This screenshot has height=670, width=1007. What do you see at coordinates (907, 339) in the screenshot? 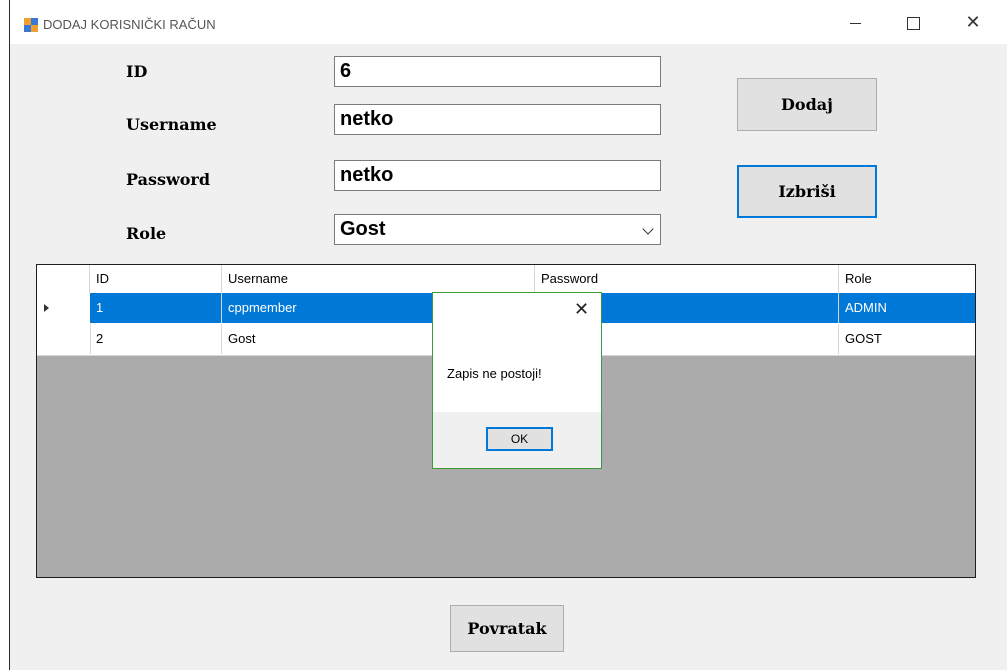
I see `cell-role: GOST` at bounding box center [907, 339].